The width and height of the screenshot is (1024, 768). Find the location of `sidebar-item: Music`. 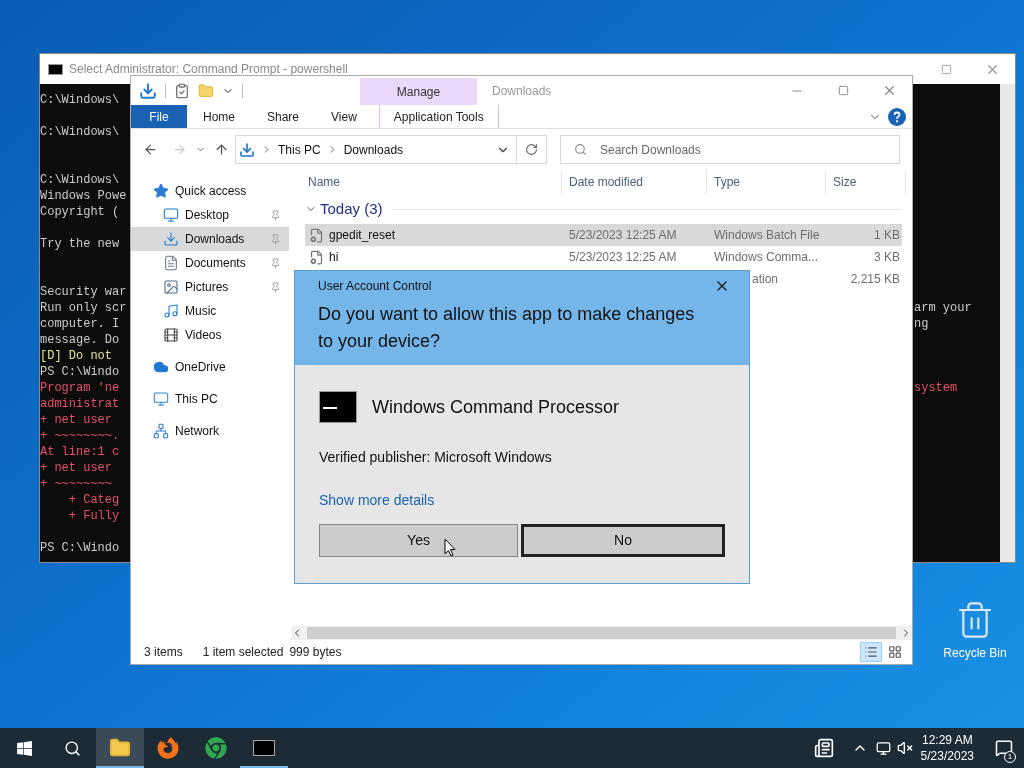

sidebar-item: Music is located at coordinates (210, 311).